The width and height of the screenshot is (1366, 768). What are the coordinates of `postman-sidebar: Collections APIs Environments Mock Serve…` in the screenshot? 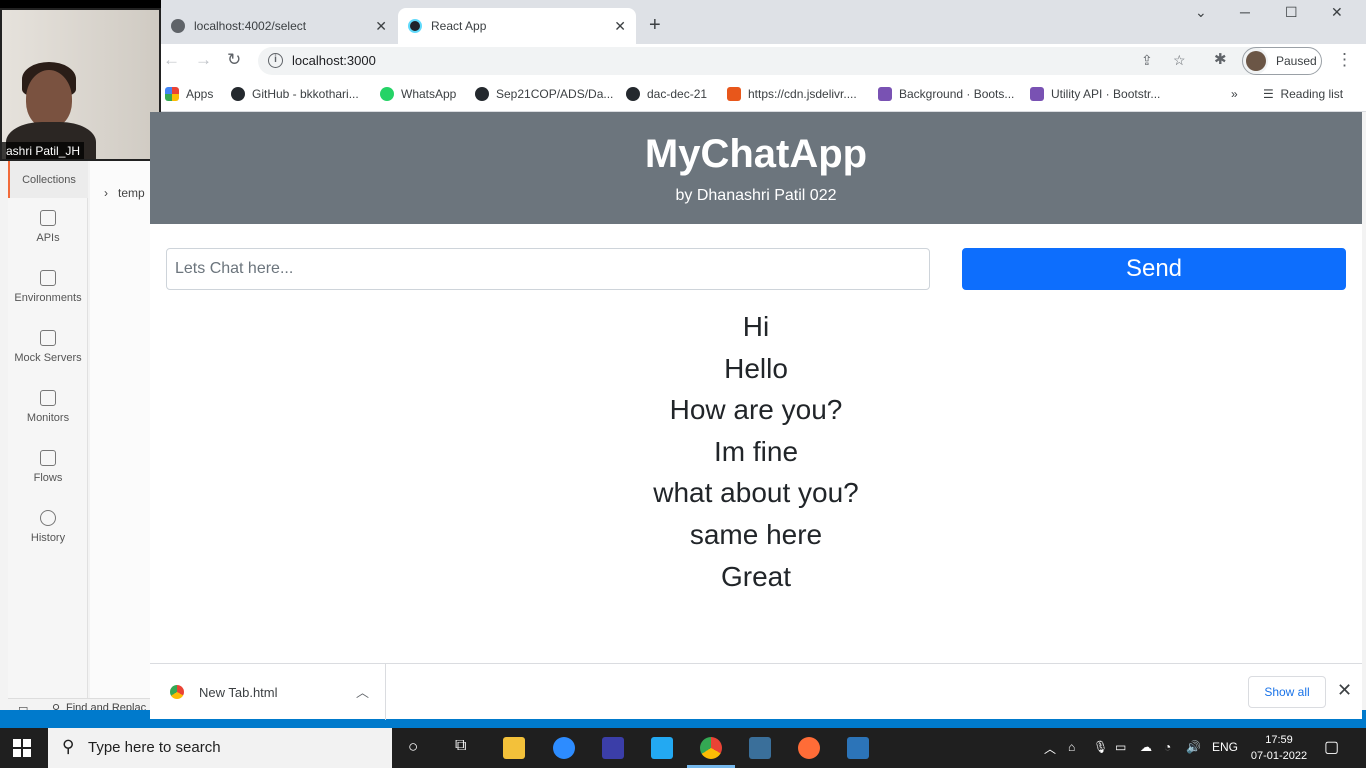 It's located at (48, 425).